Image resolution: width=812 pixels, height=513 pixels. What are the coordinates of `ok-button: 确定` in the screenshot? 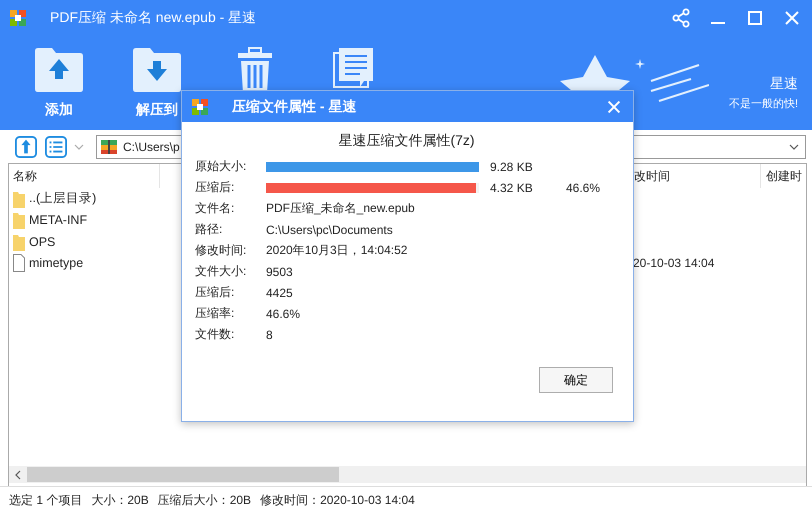 It's located at (576, 380).